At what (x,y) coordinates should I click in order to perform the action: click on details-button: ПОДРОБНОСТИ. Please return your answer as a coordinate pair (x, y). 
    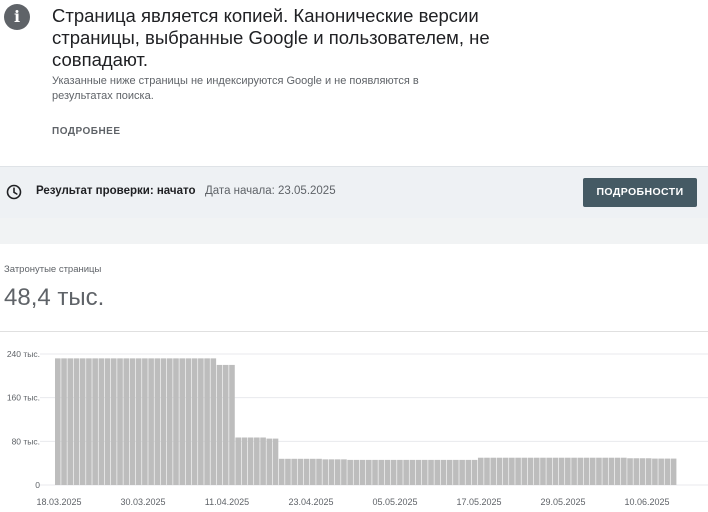
    Looking at the image, I should click on (640, 192).